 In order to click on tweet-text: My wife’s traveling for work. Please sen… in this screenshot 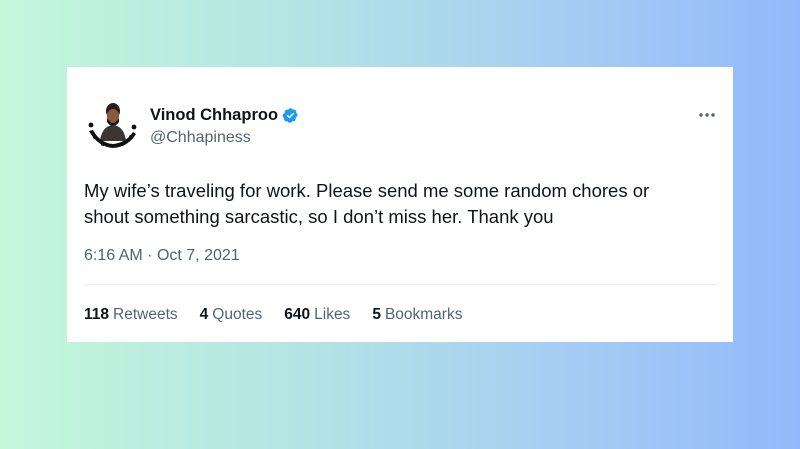, I will do `click(399, 204)`.